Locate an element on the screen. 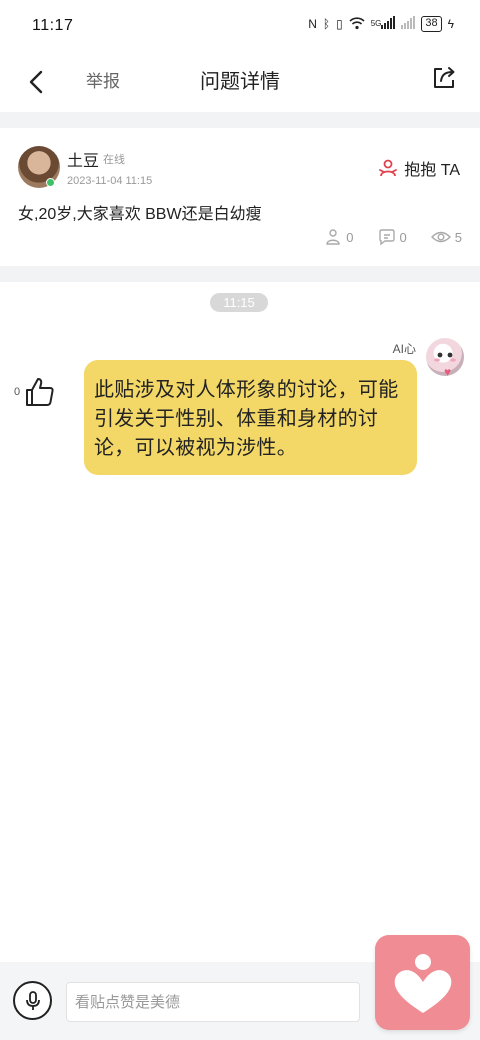 The height and width of the screenshot is (1040, 480). heart-fab-button is located at coordinates (422, 982).